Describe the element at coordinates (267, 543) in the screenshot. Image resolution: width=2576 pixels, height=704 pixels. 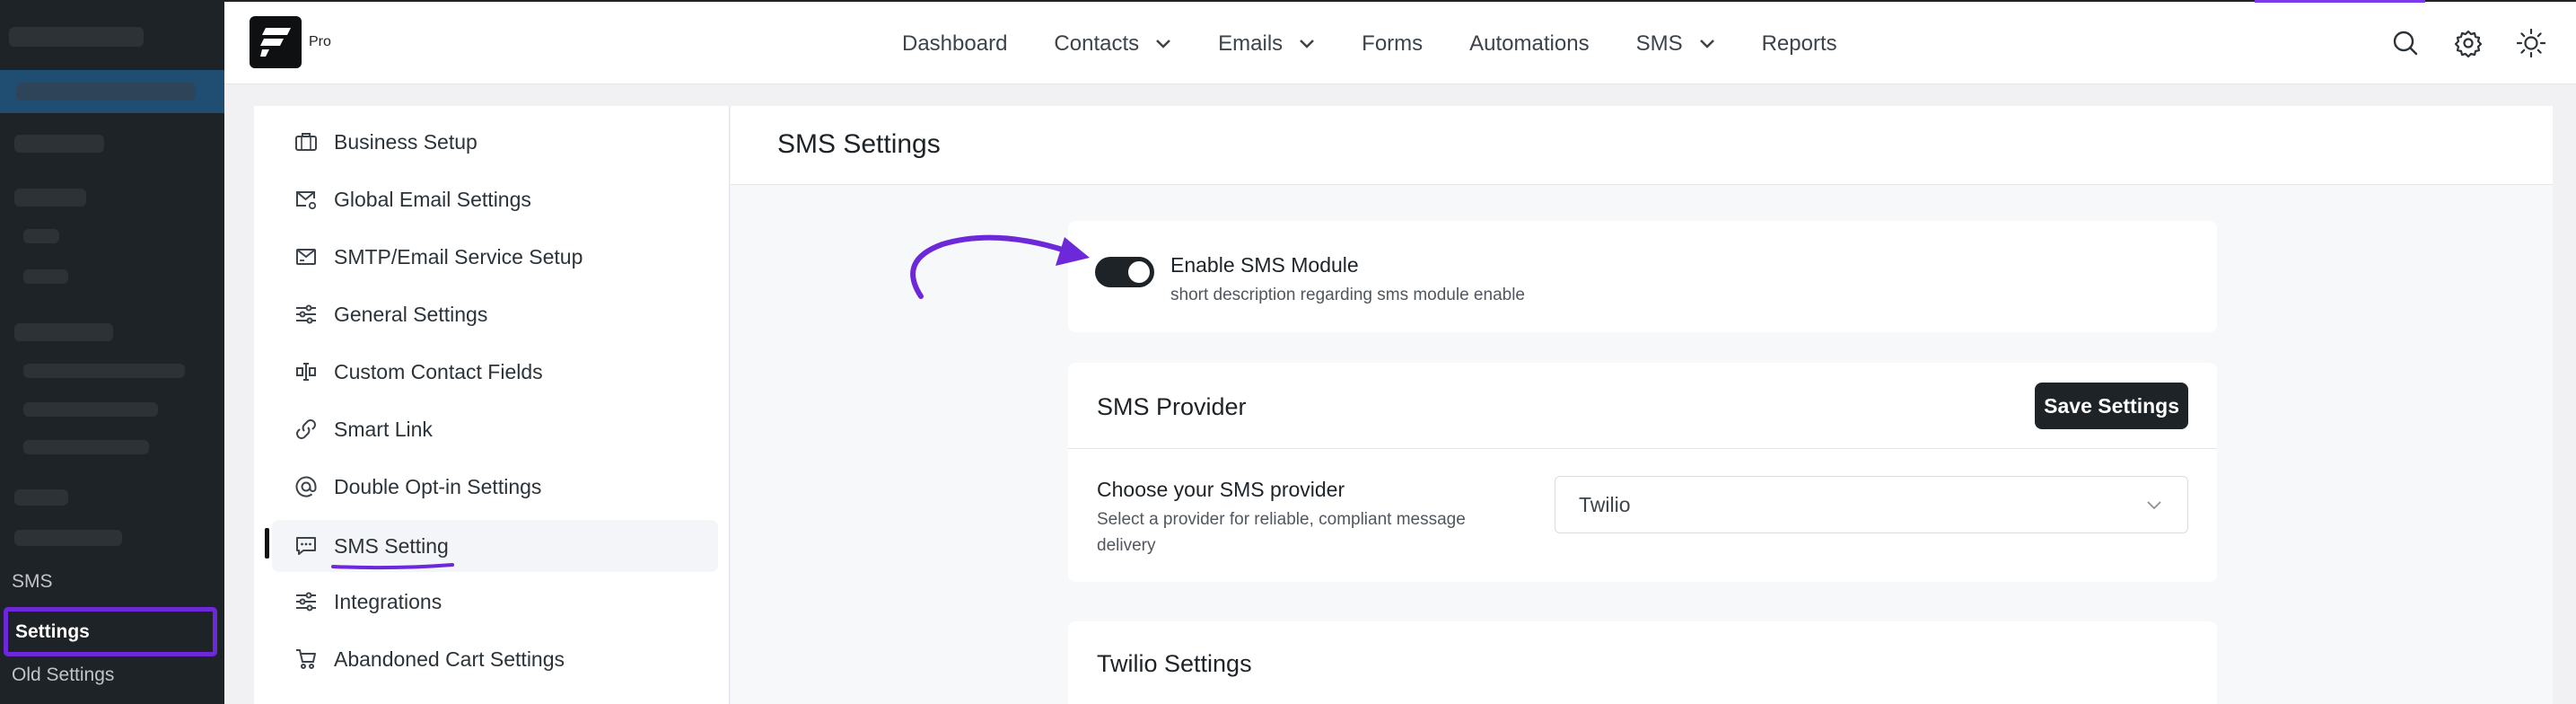
I see `settings-nav-active-indicator` at that location.